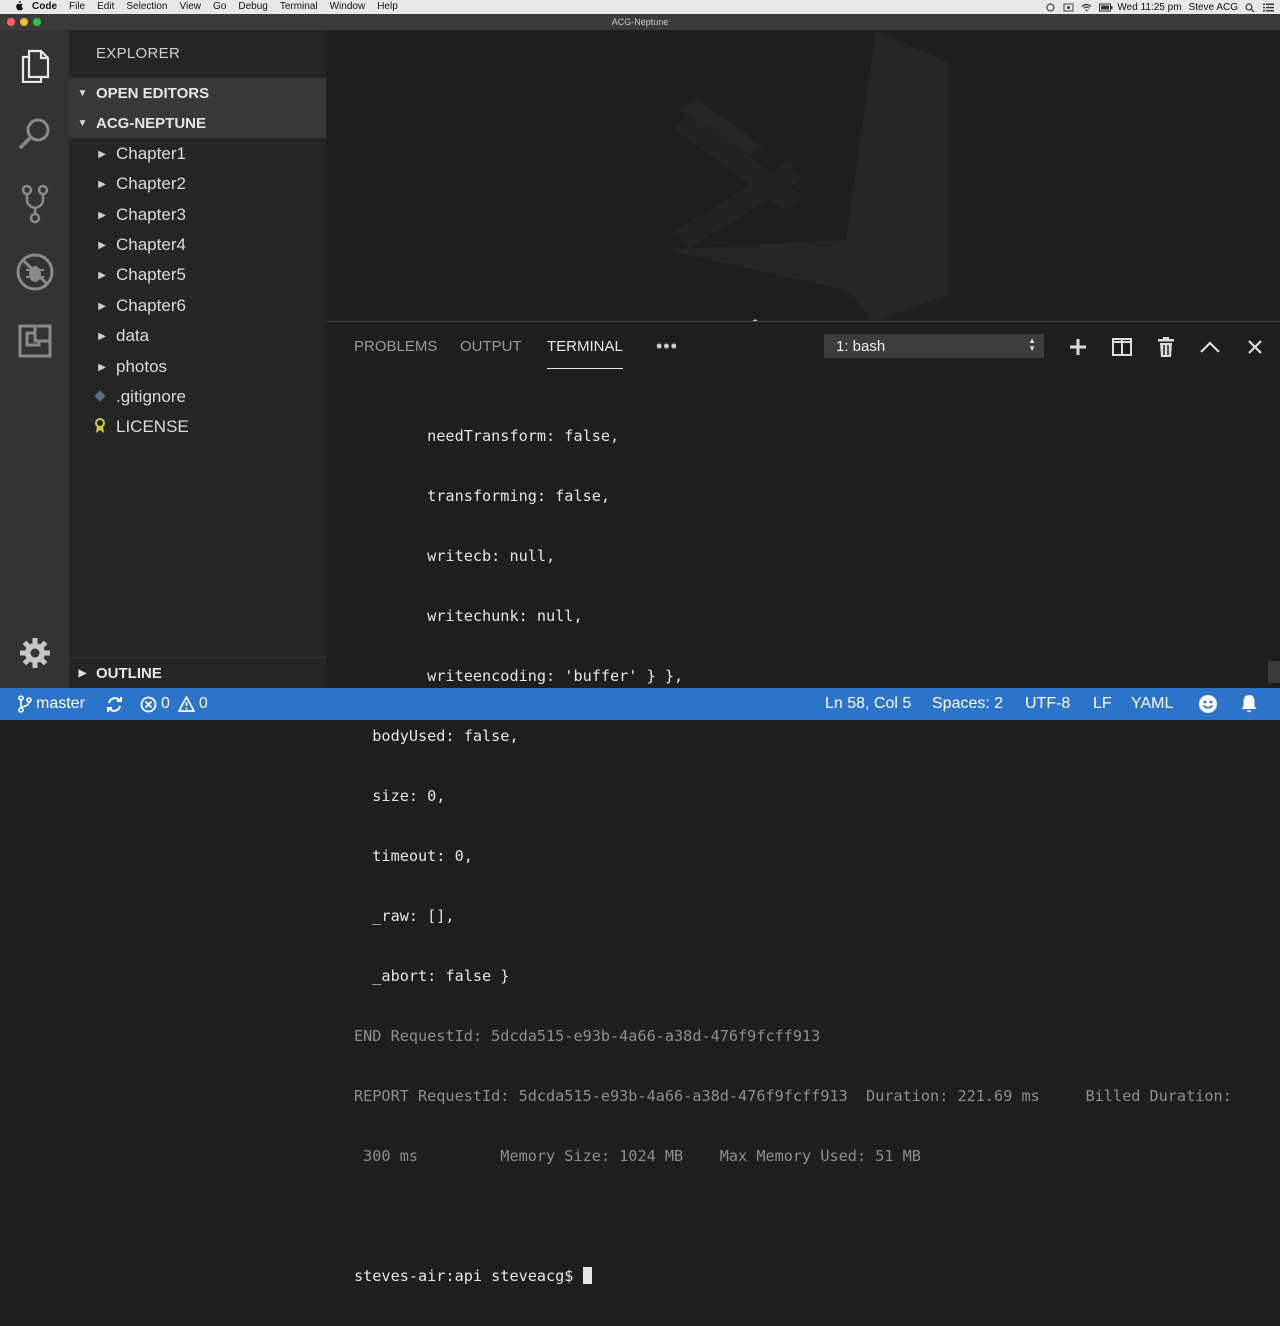  Describe the element at coordinates (151, 214) in the screenshot. I see `tree-folder-label: Chapter3` at that location.